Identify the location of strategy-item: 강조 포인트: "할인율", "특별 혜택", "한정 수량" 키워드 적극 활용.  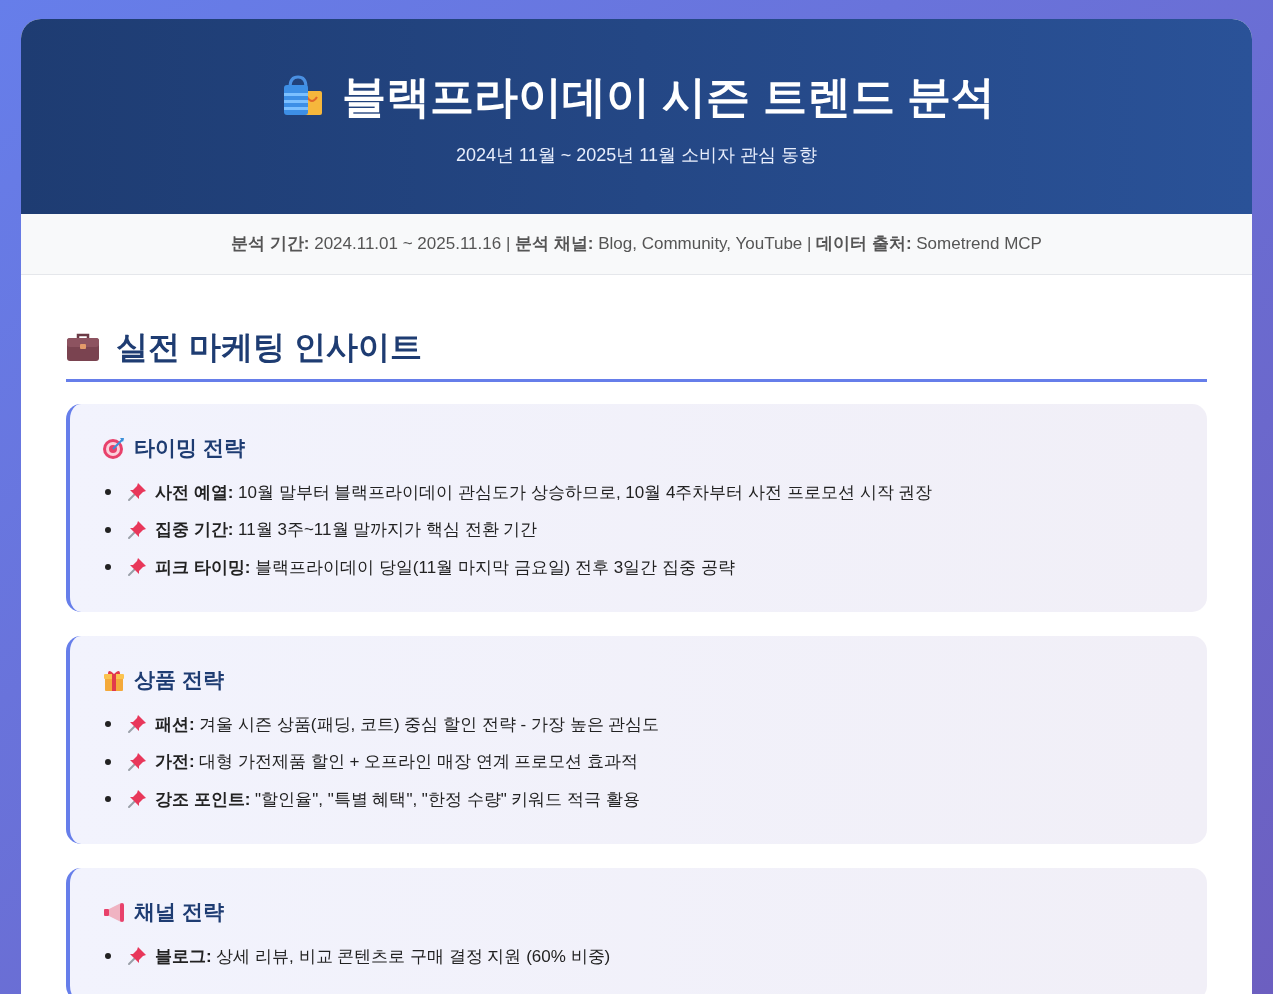
(397, 799).